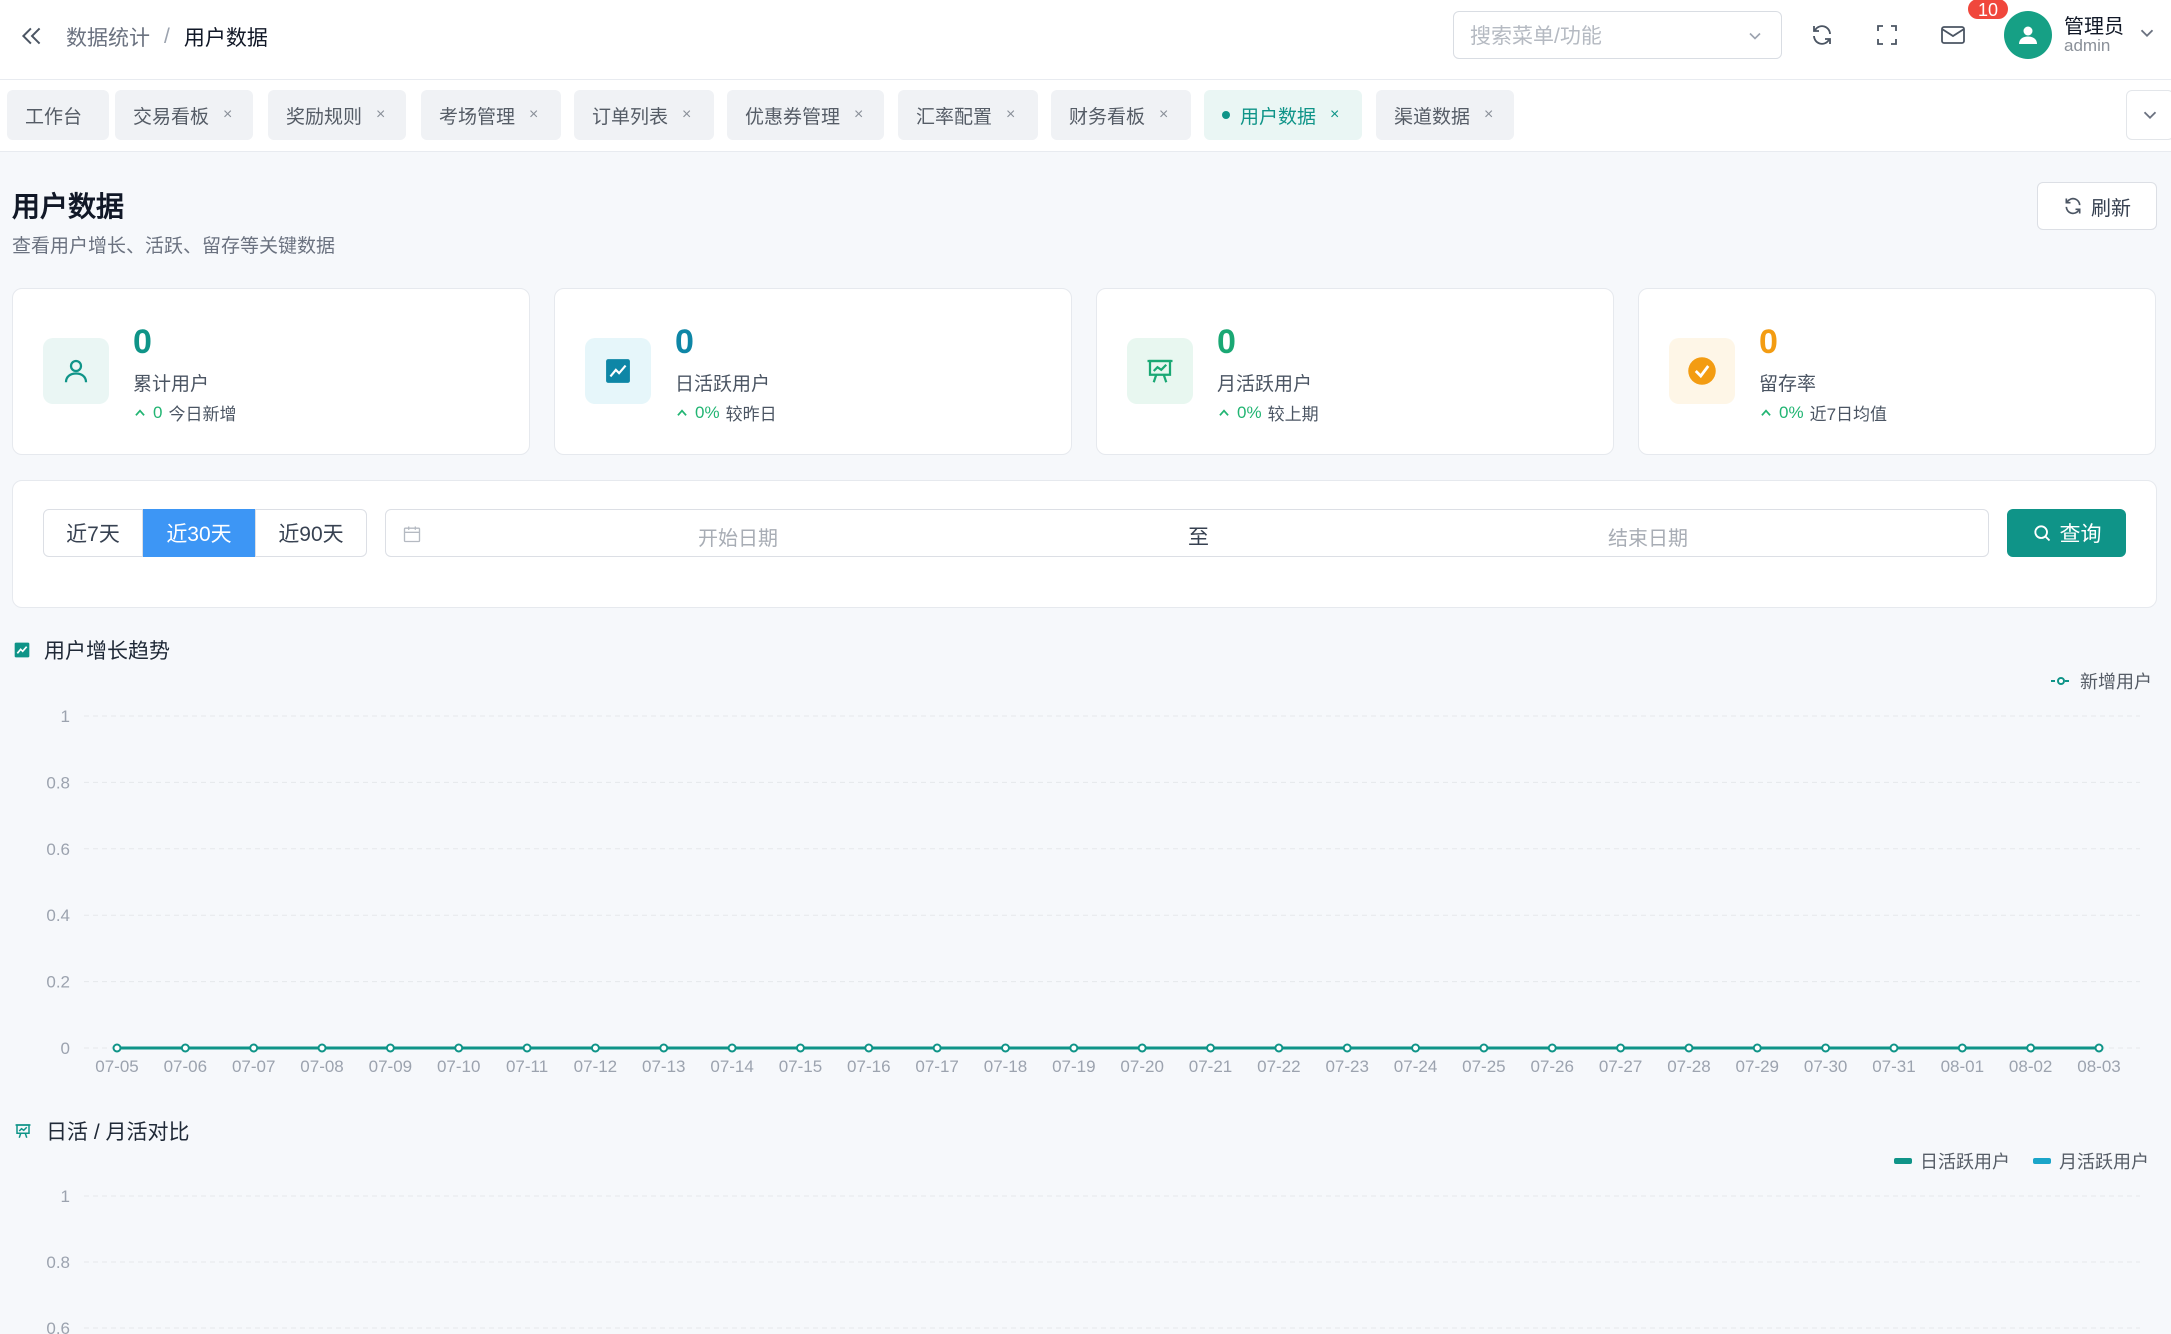  I want to click on reload-page-button, so click(1822, 35).